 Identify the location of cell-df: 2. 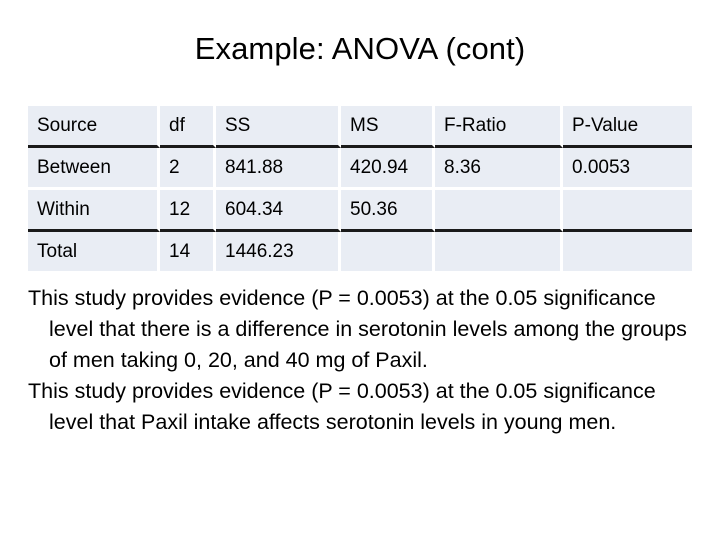
(188, 169).